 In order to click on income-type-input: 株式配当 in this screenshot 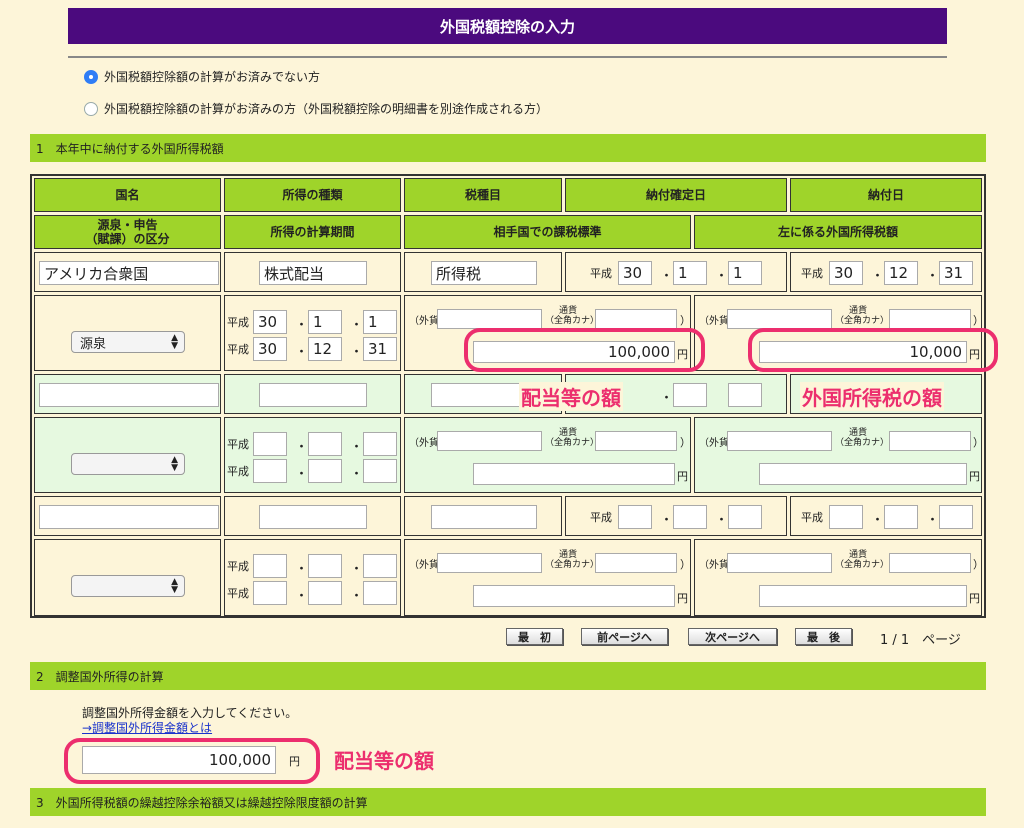, I will do `click(313, 273)`.